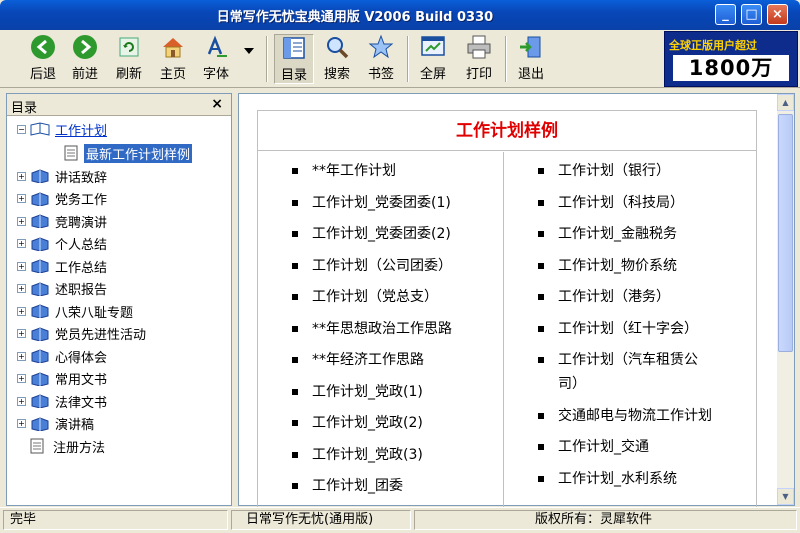  Describe the element at coordinates (365, 296) in the screenshot. I see `document-link: 工作计划（党总支）` at that location.